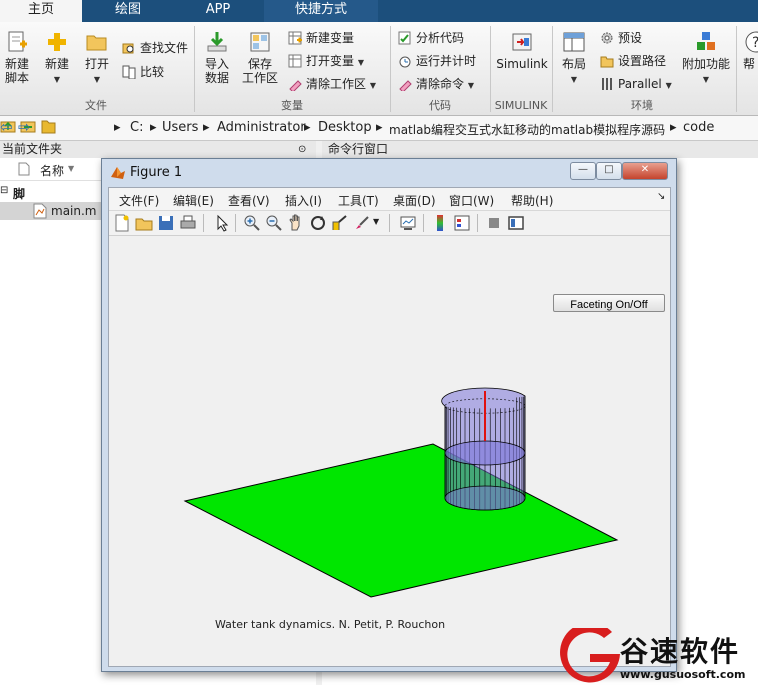 The height and width of the screenshot is (685, 758). Describe the element at coordinates (336, 84) in the screenshot. I see `clear-workspace-label: 清除工作区` at that location.